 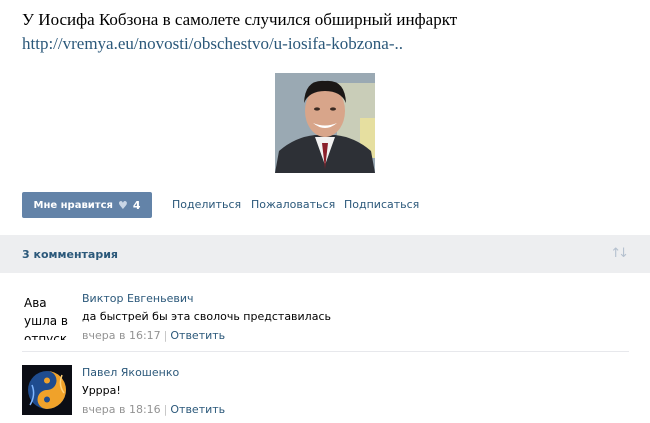 I want to click on portrait-image, so click(x=325, y=123).